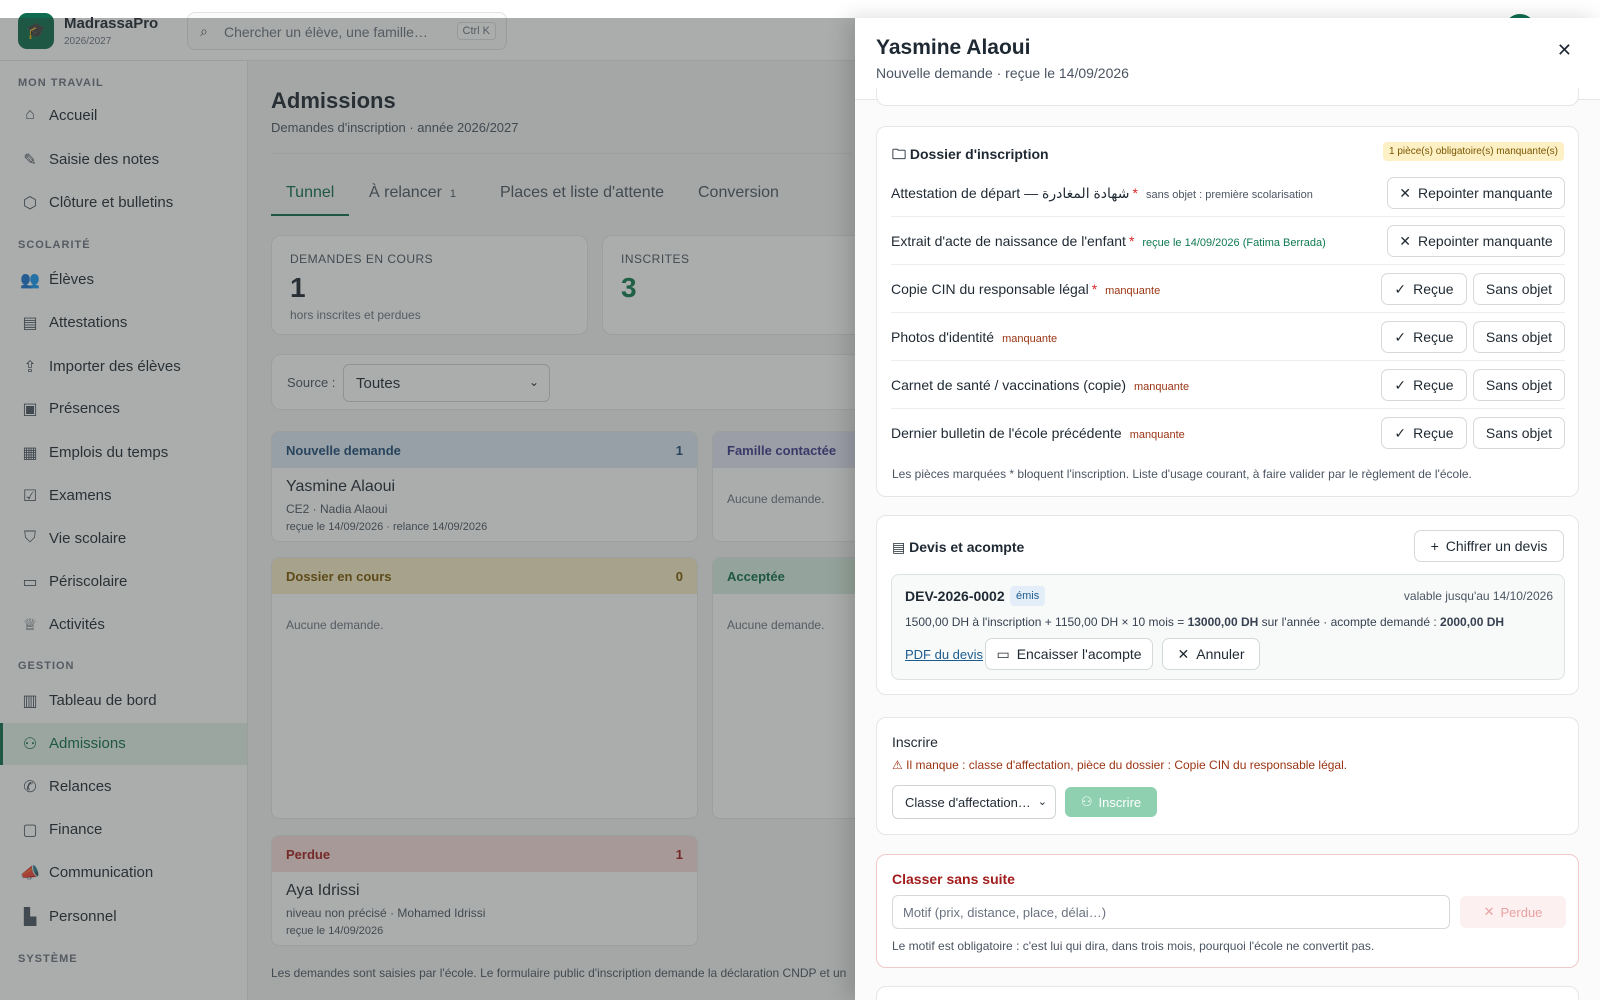 The image size is (1600, 1000). What do you see at coordinates (1008, 241) in the screenshot?
I see `doc-label: Extrait d'acte de naissance de l'enfant` at bounding box center [1008, 241].